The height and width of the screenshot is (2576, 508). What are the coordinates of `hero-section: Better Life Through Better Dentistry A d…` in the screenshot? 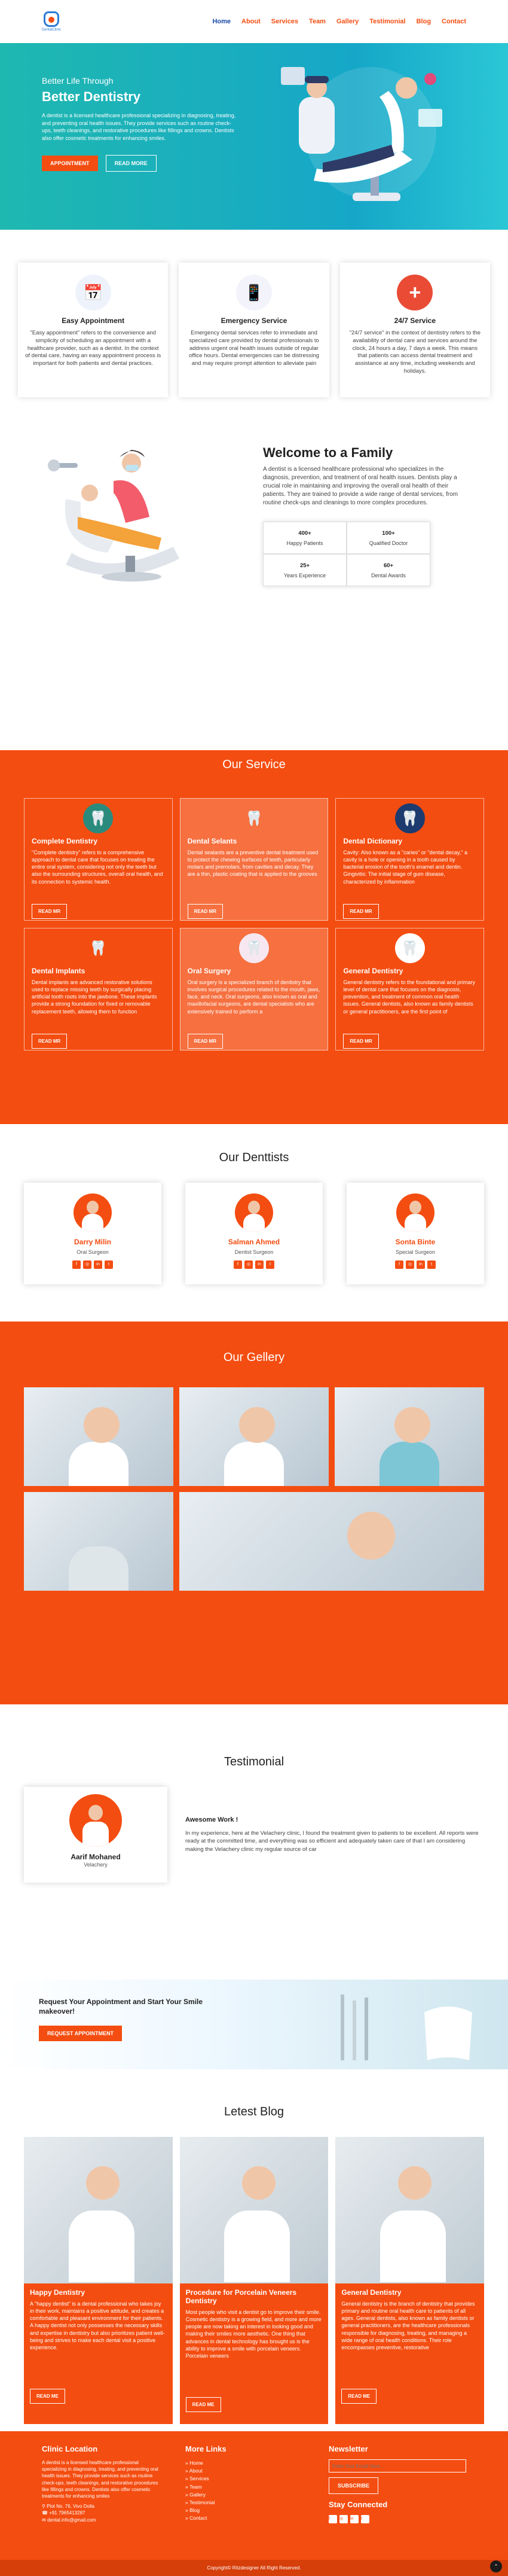 It's located at (254, 136).